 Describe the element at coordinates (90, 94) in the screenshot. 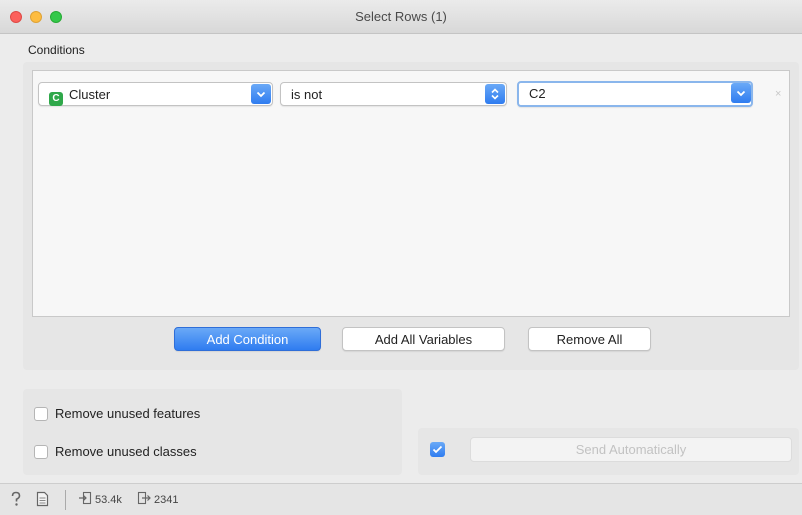

I see `variable-name: Cluster` at that location.